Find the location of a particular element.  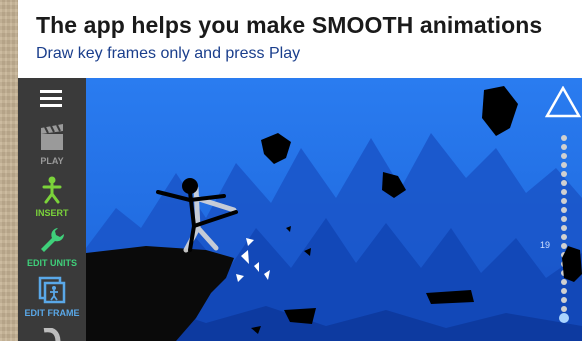

edit-units-button: EDIT UNITS is located at coordinates (52, 247).